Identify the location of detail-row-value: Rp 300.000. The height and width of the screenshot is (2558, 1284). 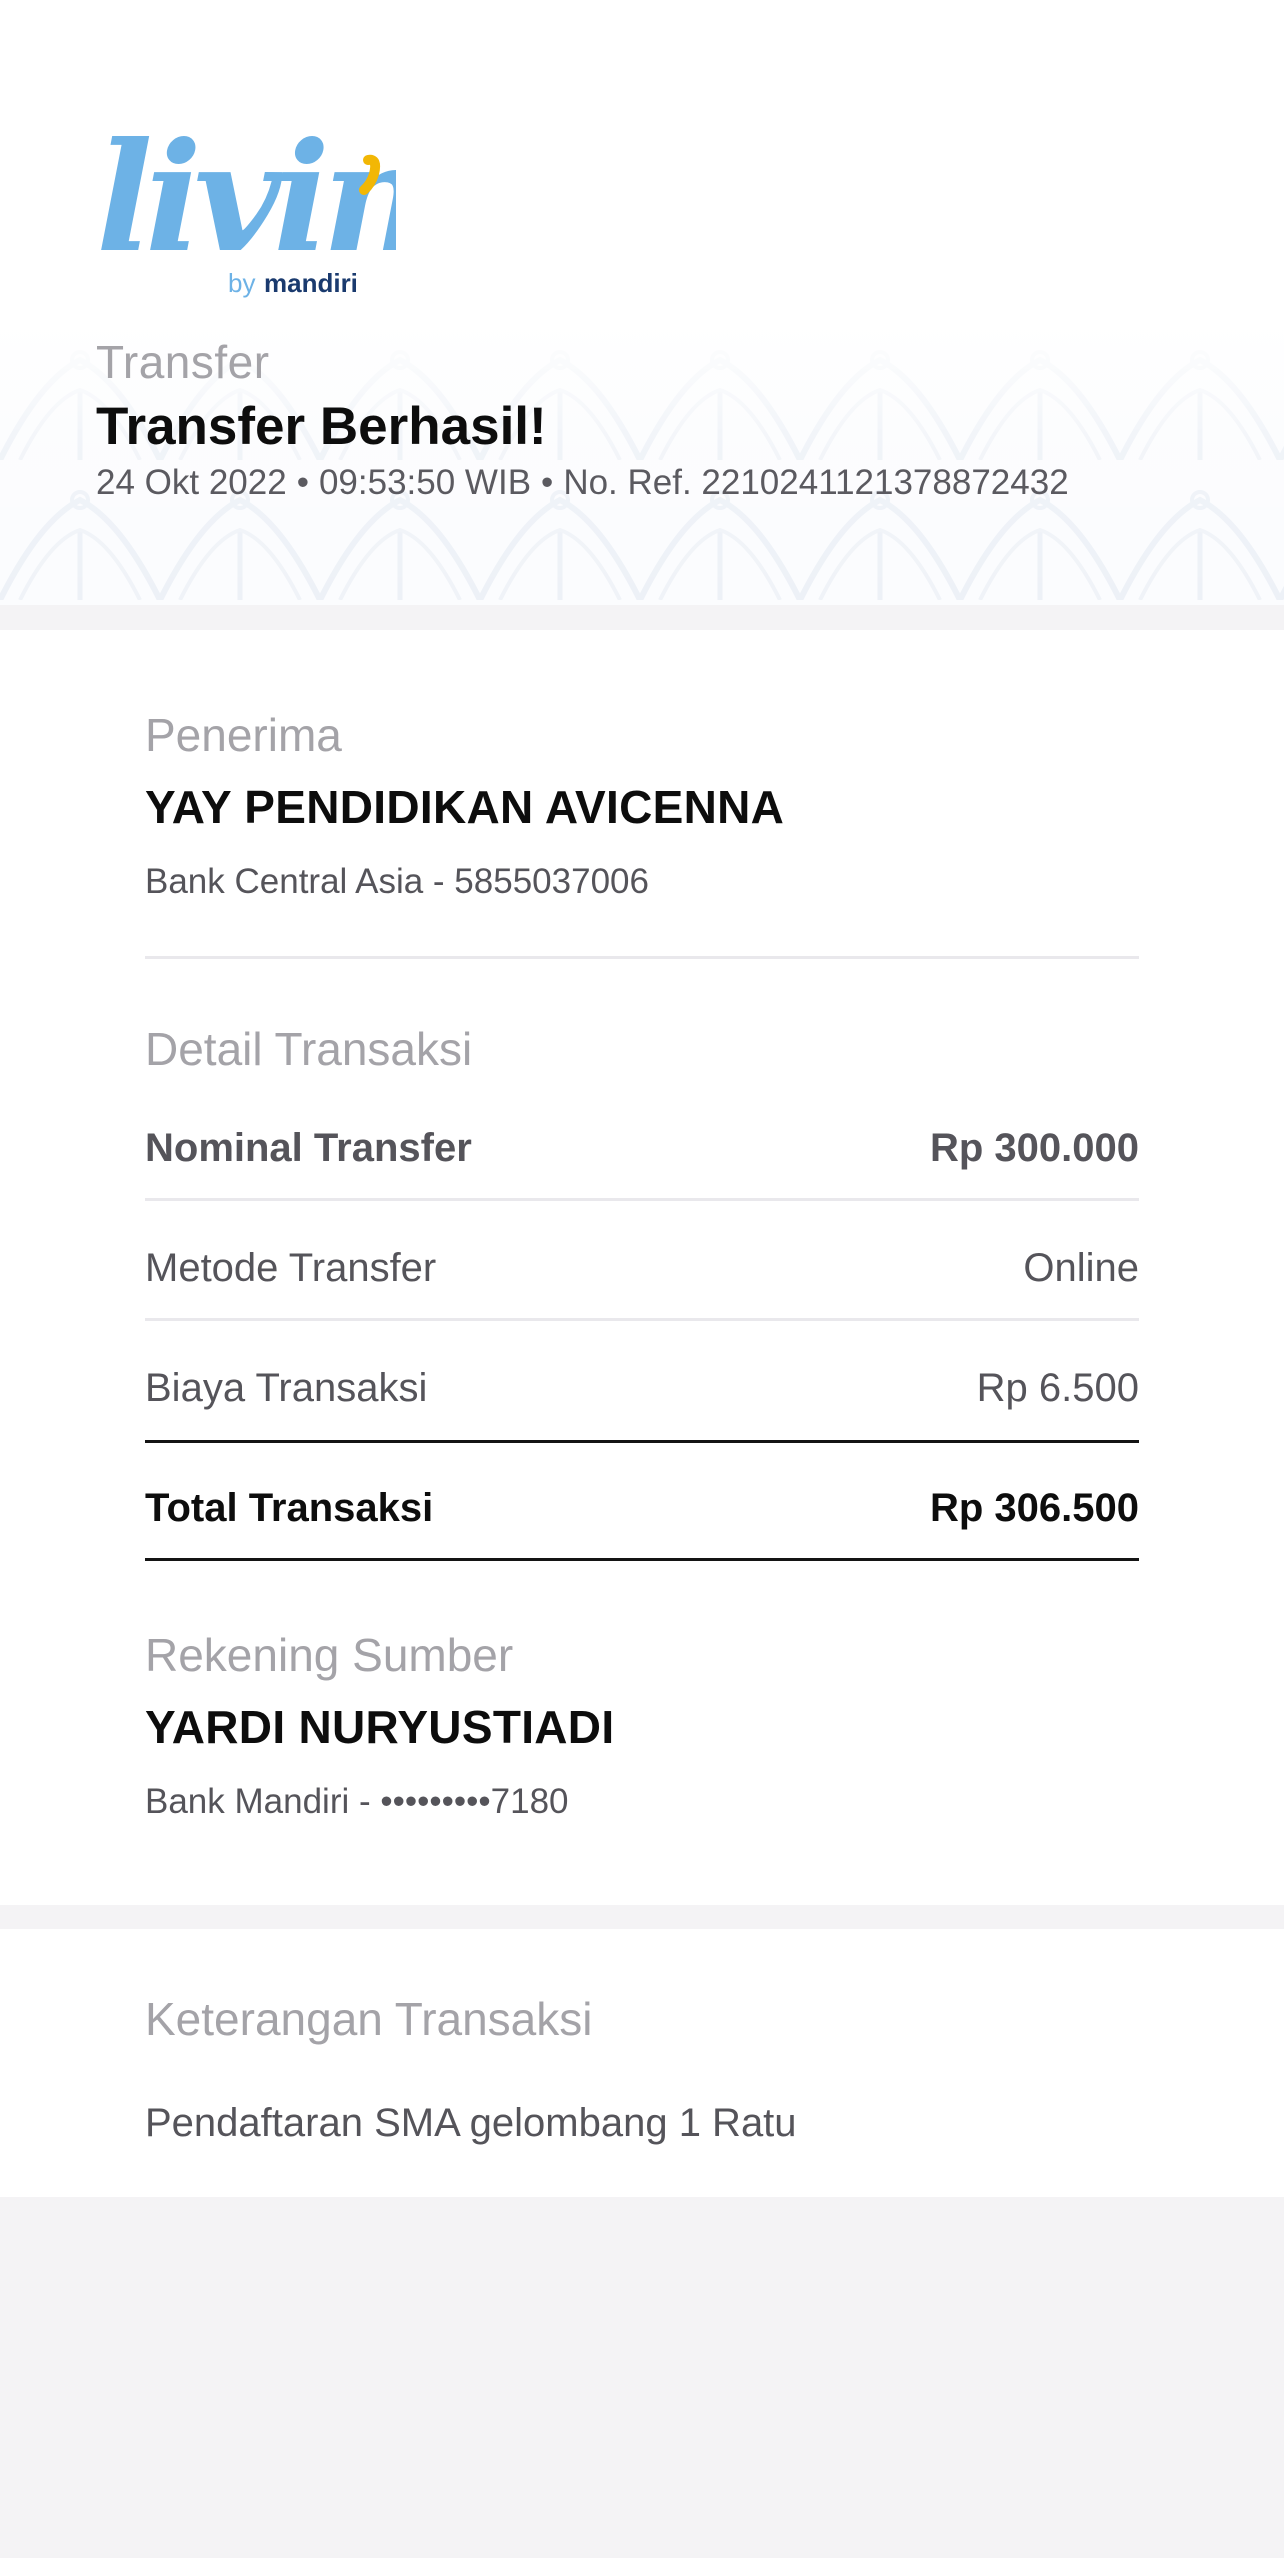
(1034, 1147).